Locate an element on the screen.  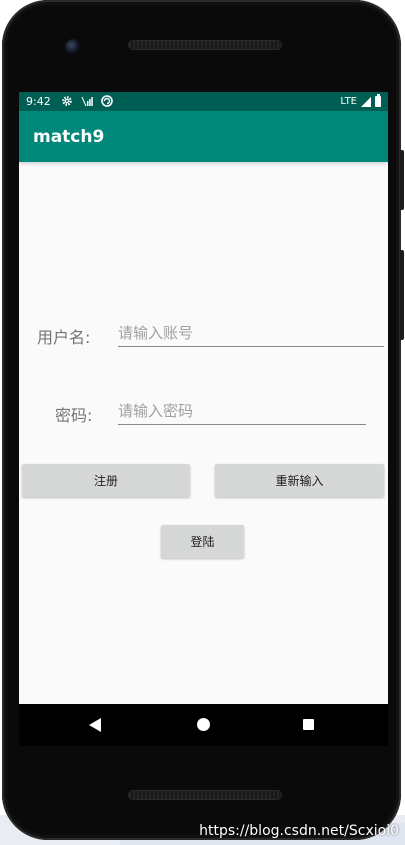
status-bar: 9:42 LTE is located at coordinates (203, 101).